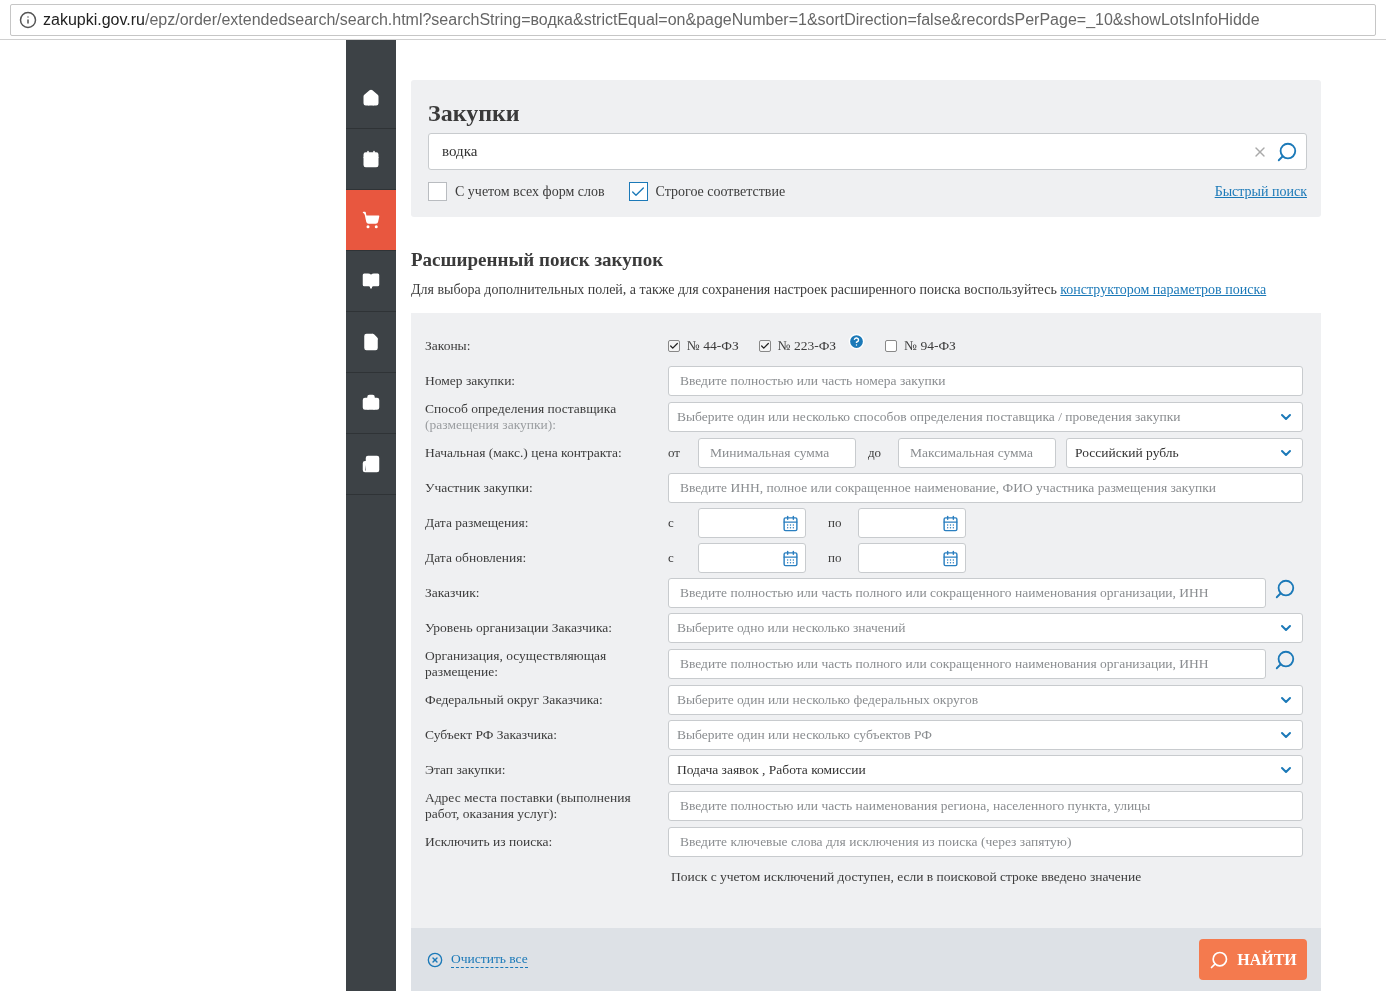 The height and width of the screenshot is (991, 1386). What do you see at coordinates (985, 628) in the screenshot?
I see `dropdown: Выберите одно или несколько значений` at bounding box center [985, 628].